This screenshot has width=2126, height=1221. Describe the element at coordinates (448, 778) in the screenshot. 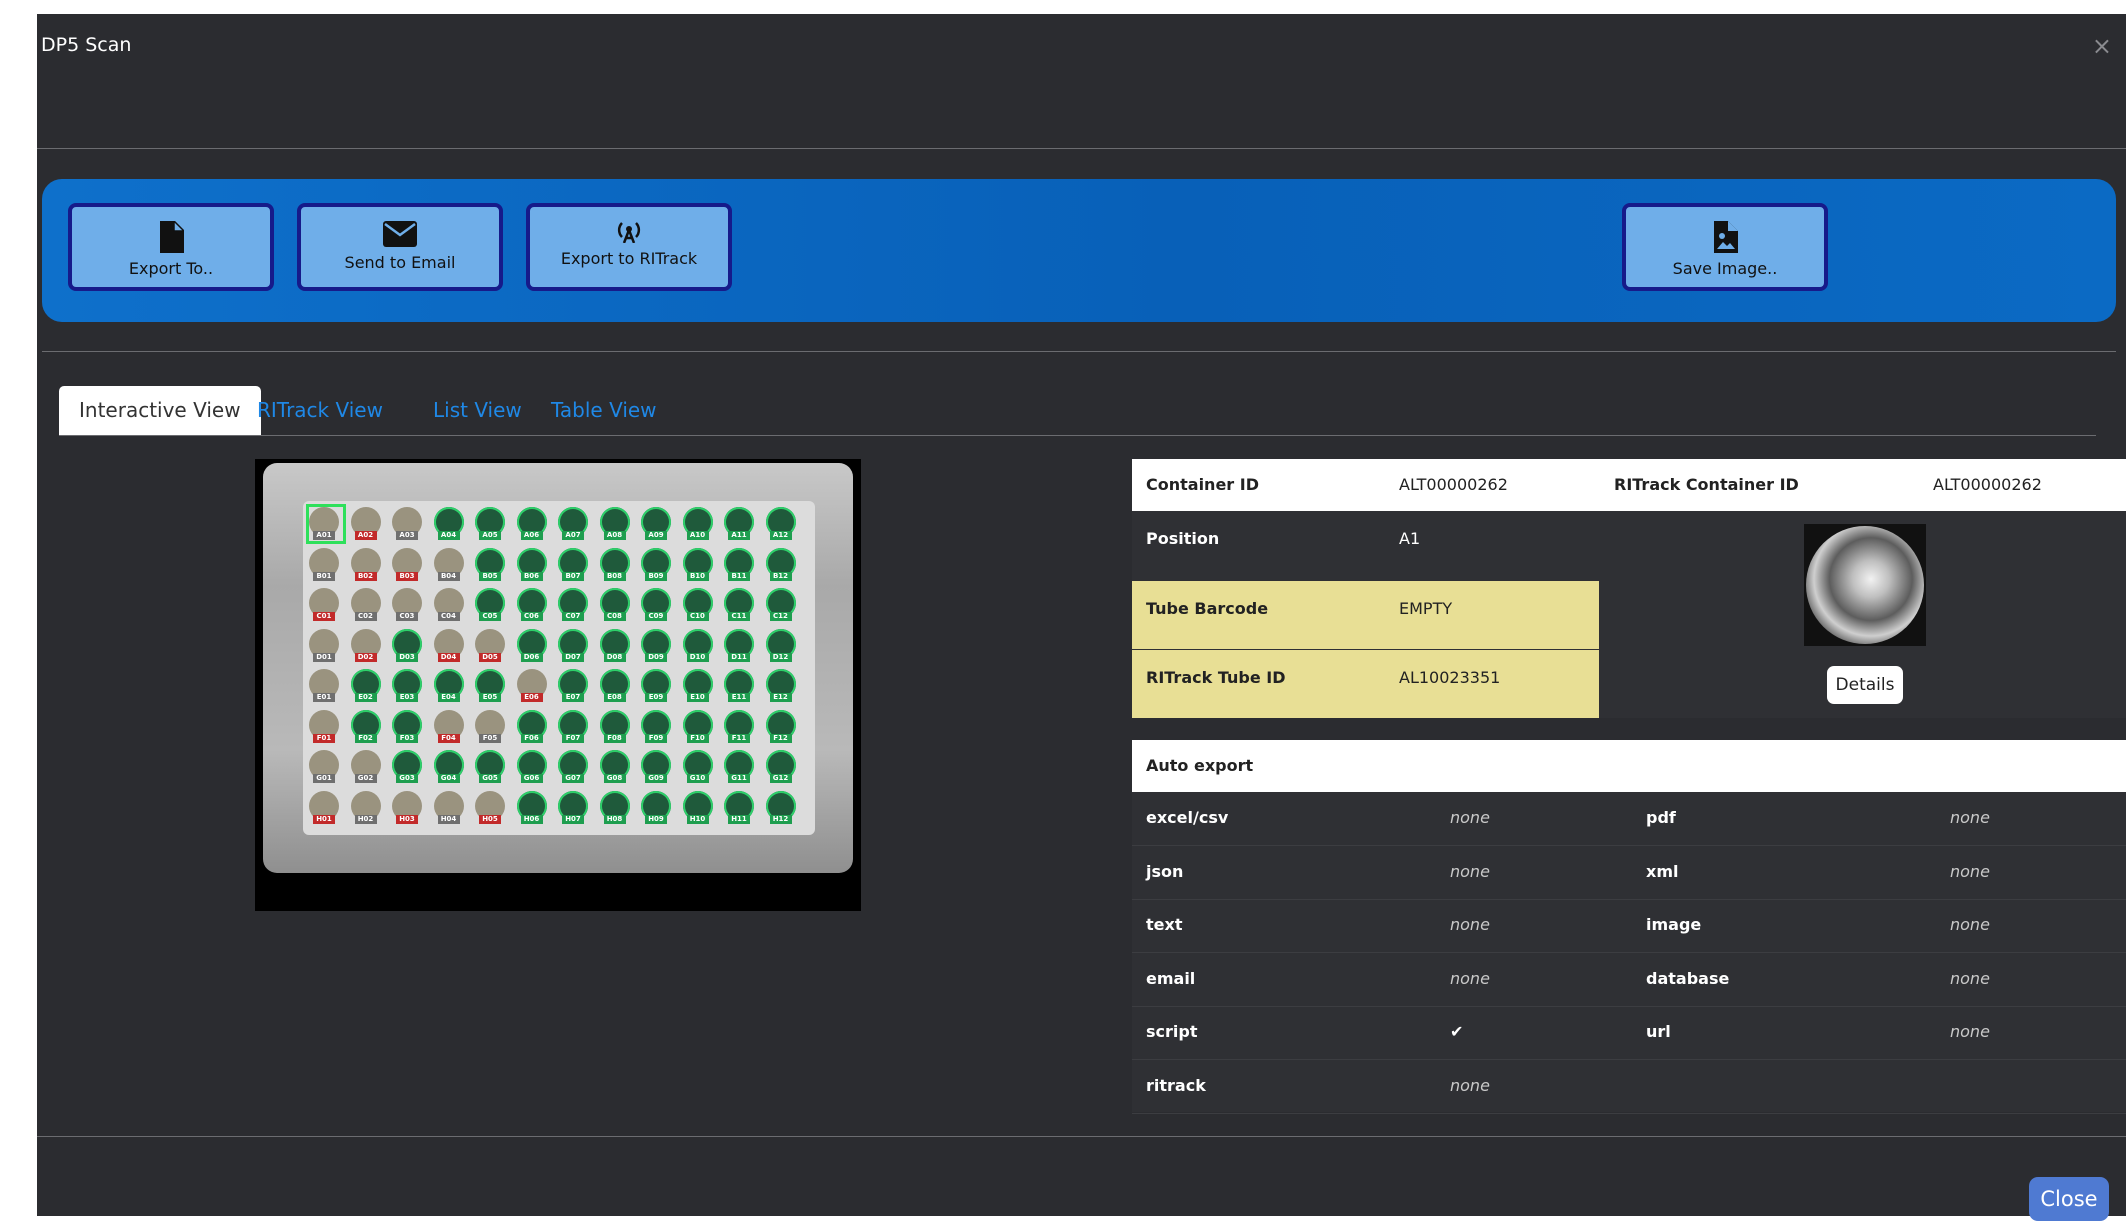

I see `well-label: G04` at that location.